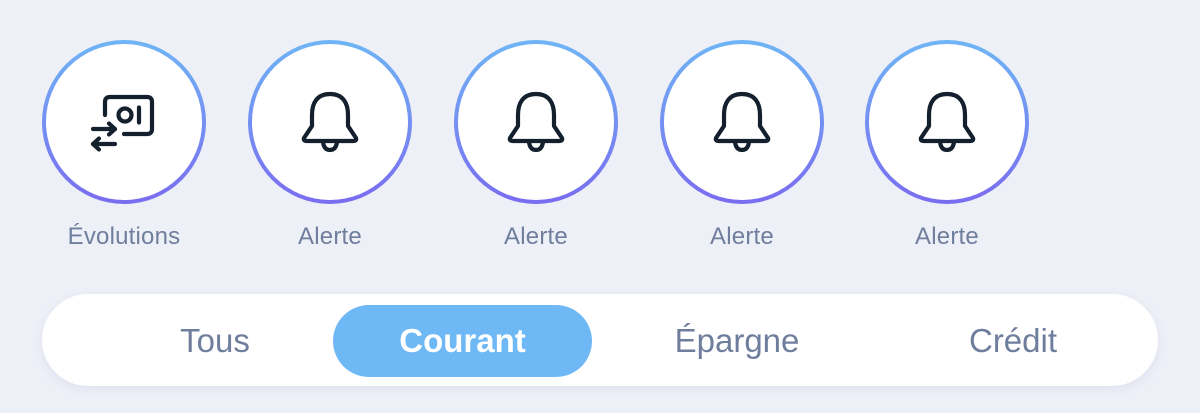 This screenshot has height=413, width=1200. I want to click on story-alert-1: Alerte, so click(330, 150).